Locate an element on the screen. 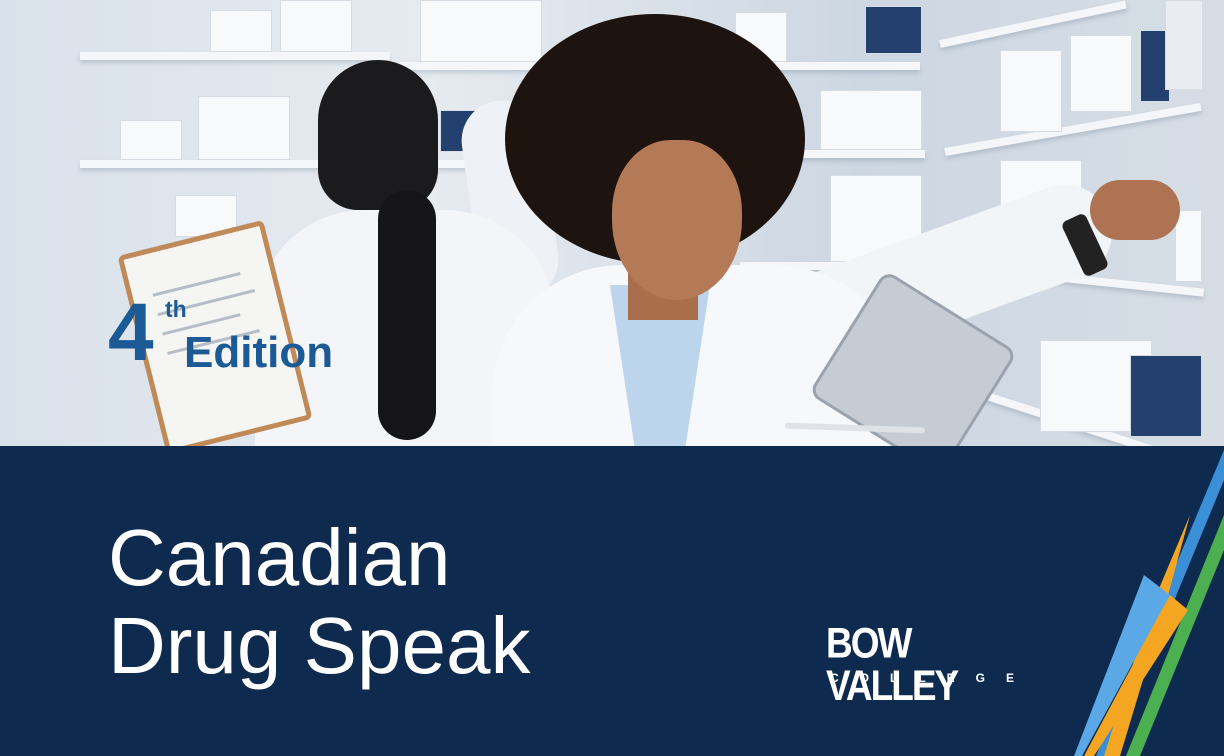  medicine-bottle is located at coordinates (1188, 246).